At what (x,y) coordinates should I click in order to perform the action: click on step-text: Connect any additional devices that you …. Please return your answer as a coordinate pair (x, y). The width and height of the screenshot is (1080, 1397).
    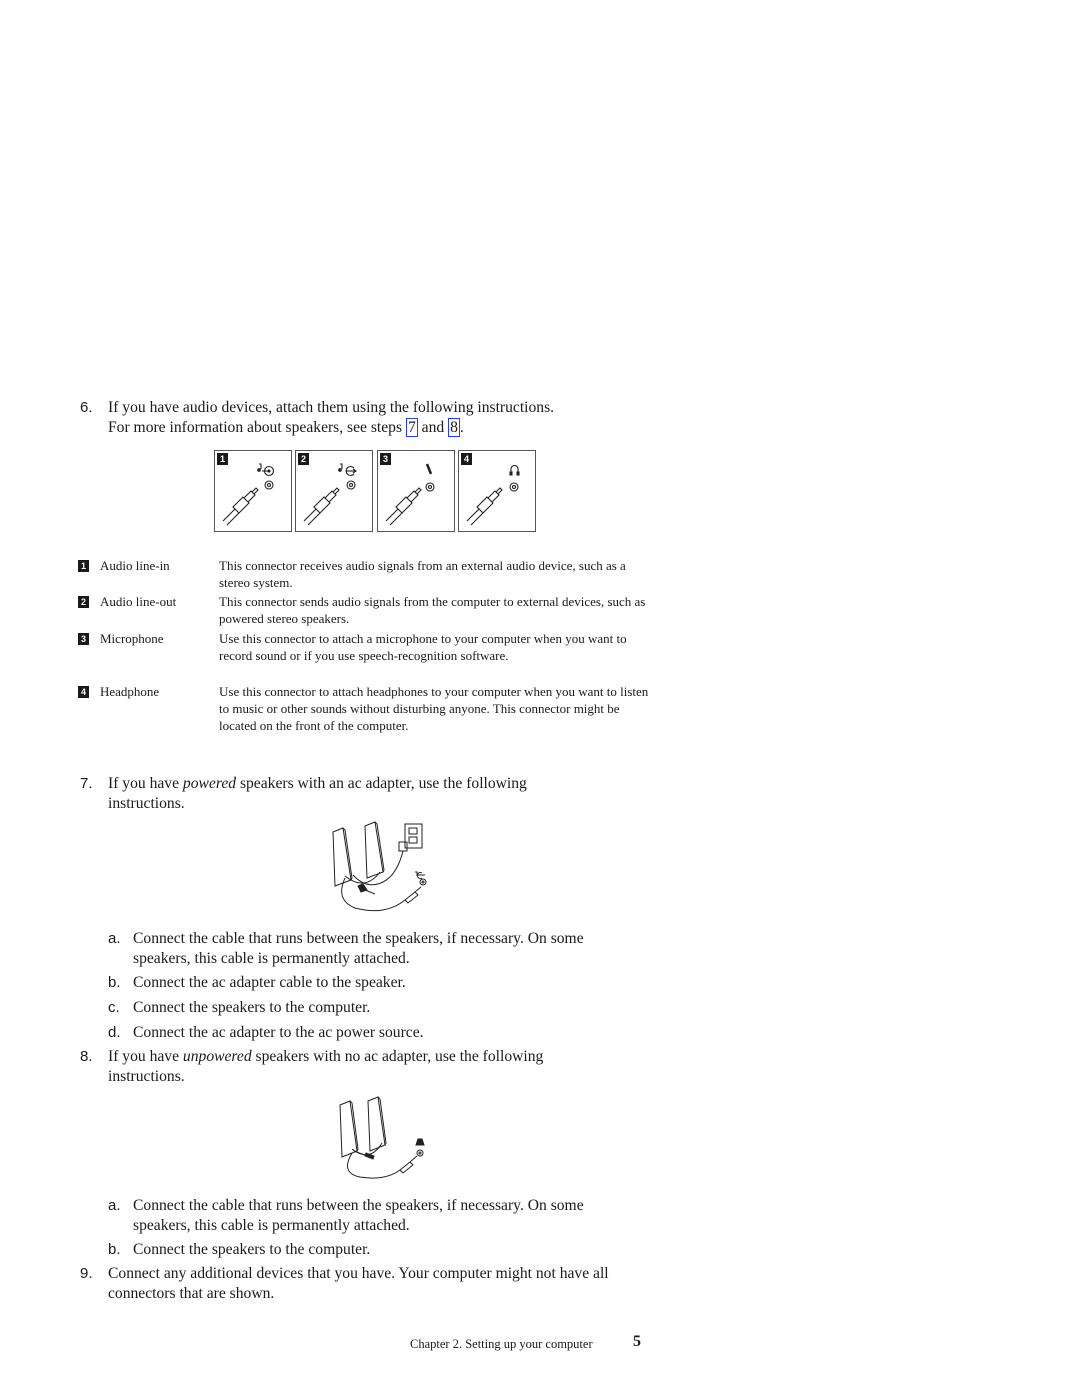
    Looking at the image, I should click on (358, 1283).